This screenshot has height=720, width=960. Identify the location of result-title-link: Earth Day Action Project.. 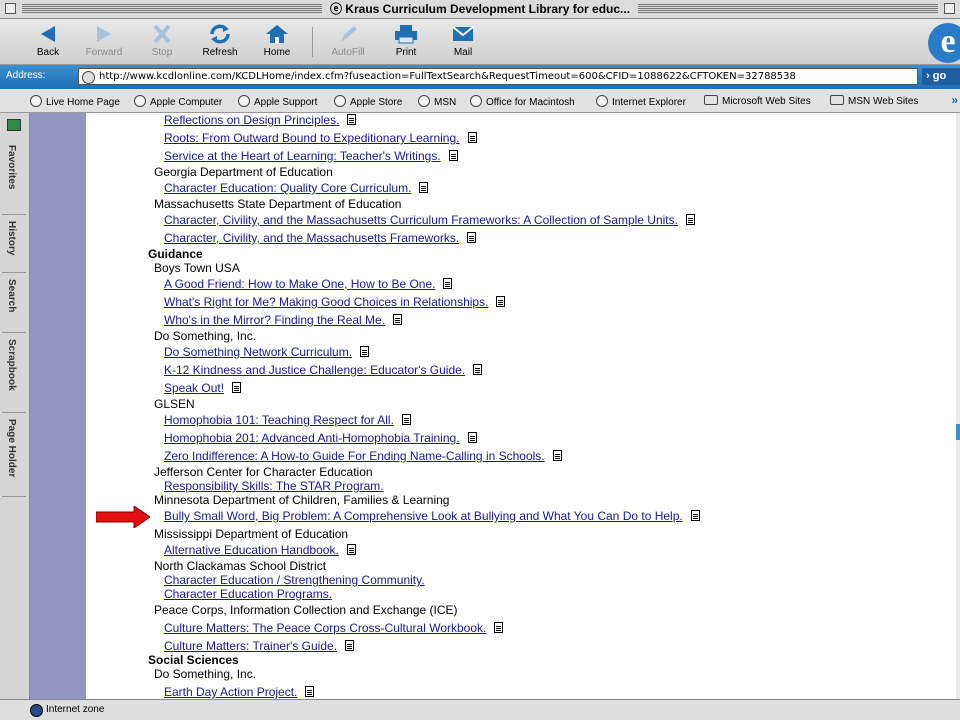
(230, 692).